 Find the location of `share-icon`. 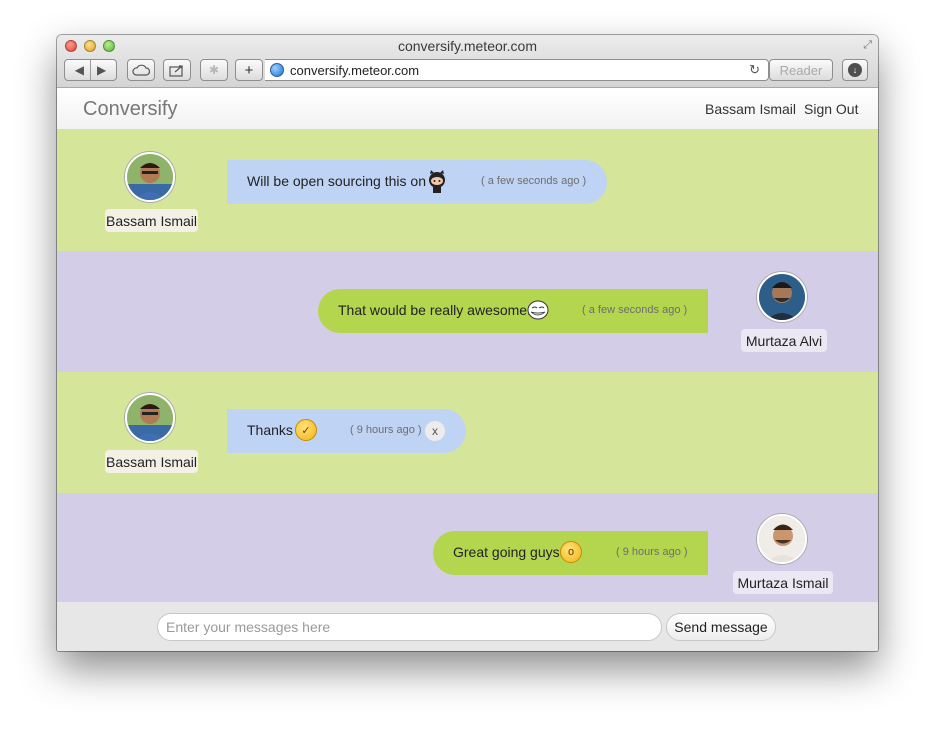

share-icon is located at coordinates (176, 70).